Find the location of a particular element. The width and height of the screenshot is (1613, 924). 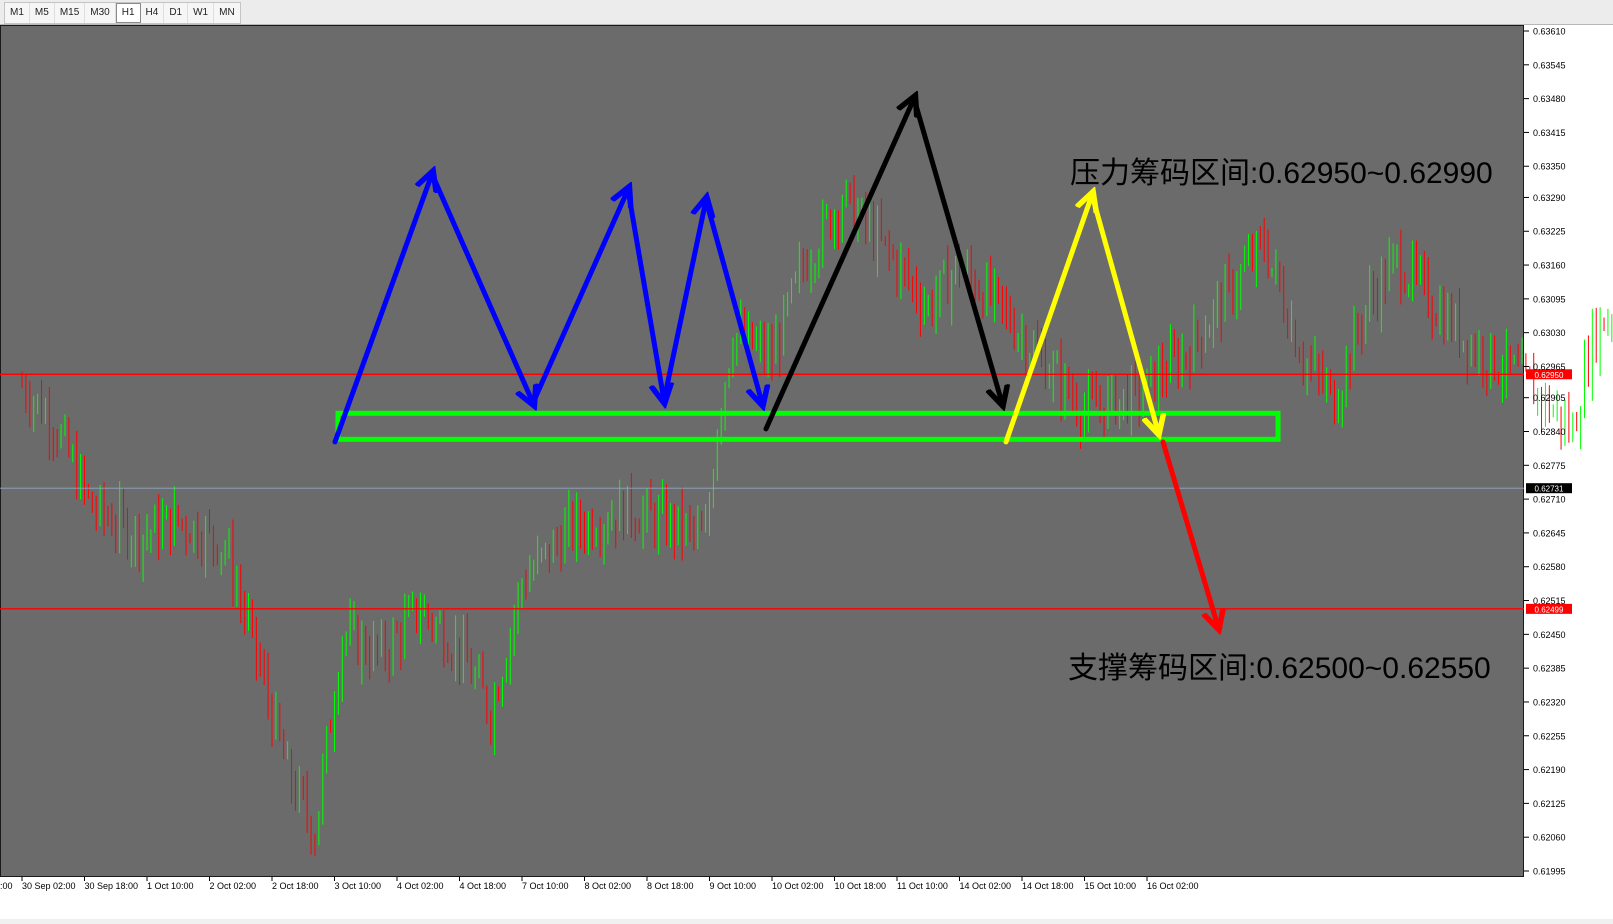

y-tick-label: 0.63225 is located at coordinates (1549, 232).